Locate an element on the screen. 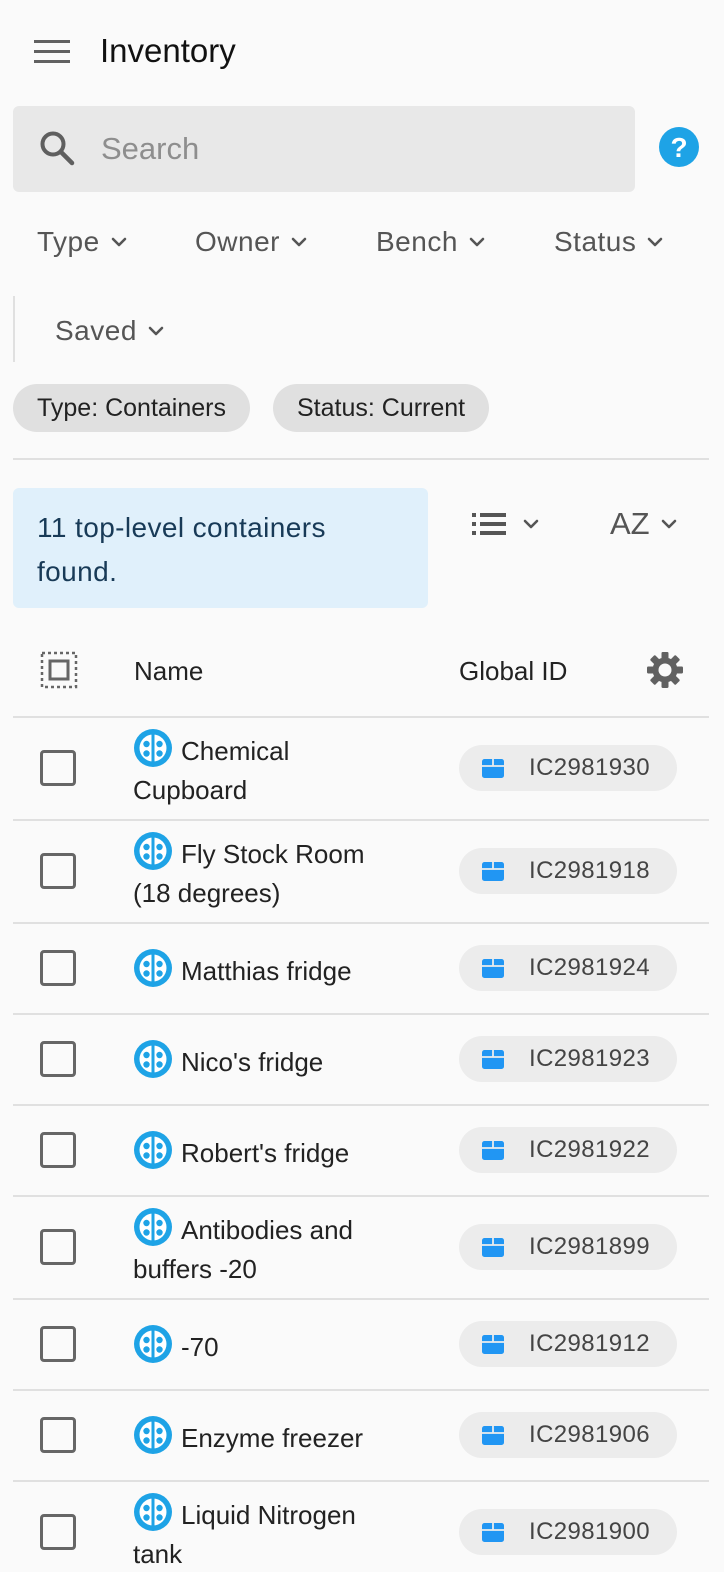 The height and width of the screenshot is (1572, 724). filter-bench: Bench is located at coordinates (432, 242).